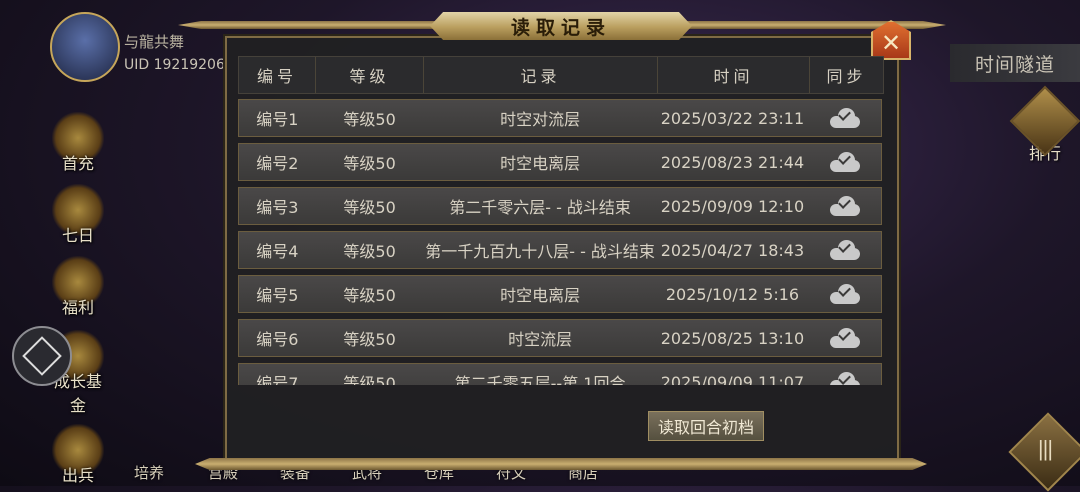 This screenshot has height=492, width=1080. I want to click on ar-mode-button, so click(42, 356).